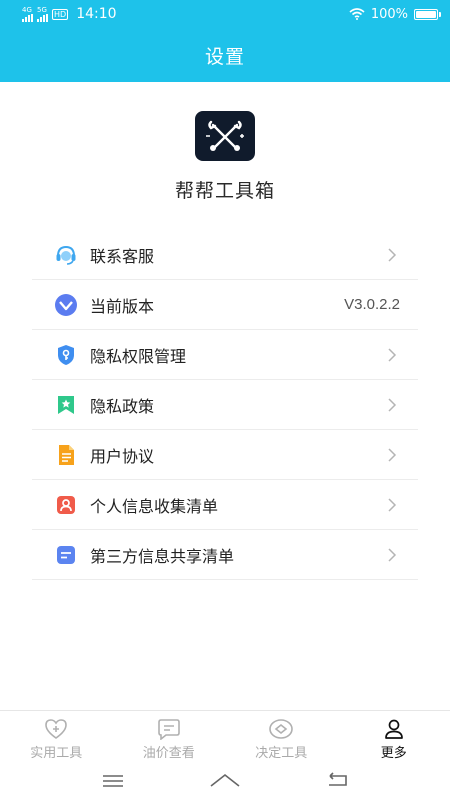 This screenshot has width=450, height=800. I want to click on tab-decision-tools: 决定工具, so click(281, 737).